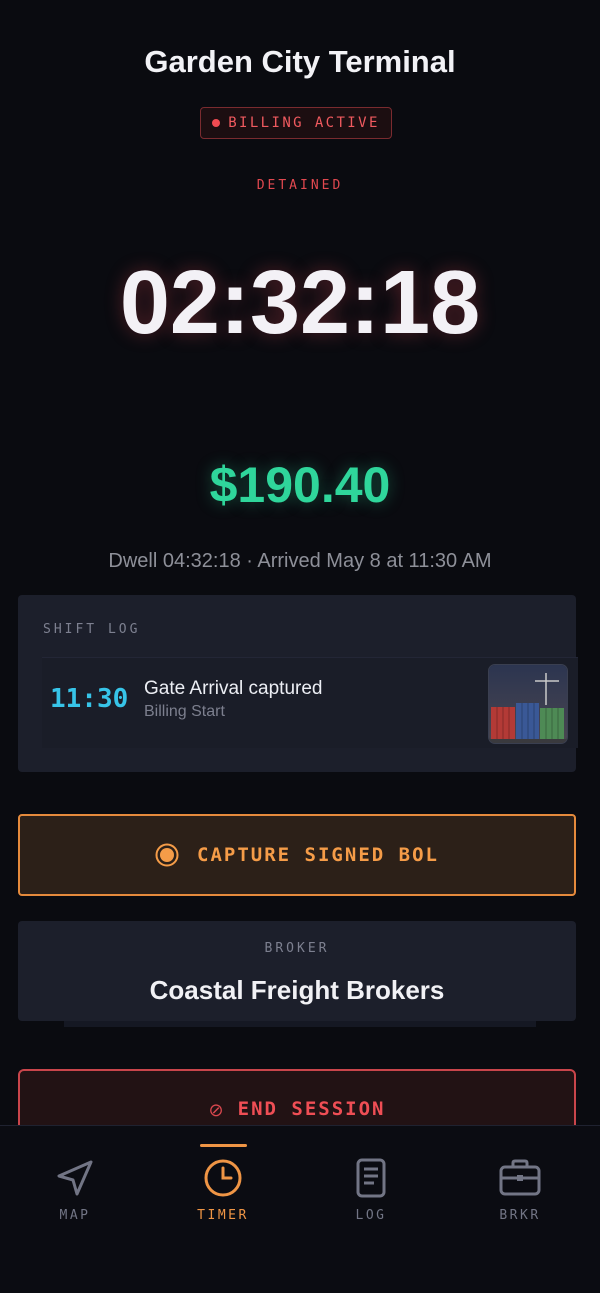  I want to click on billing-status-label: BILLING ACTIVE, so click(304, 123).